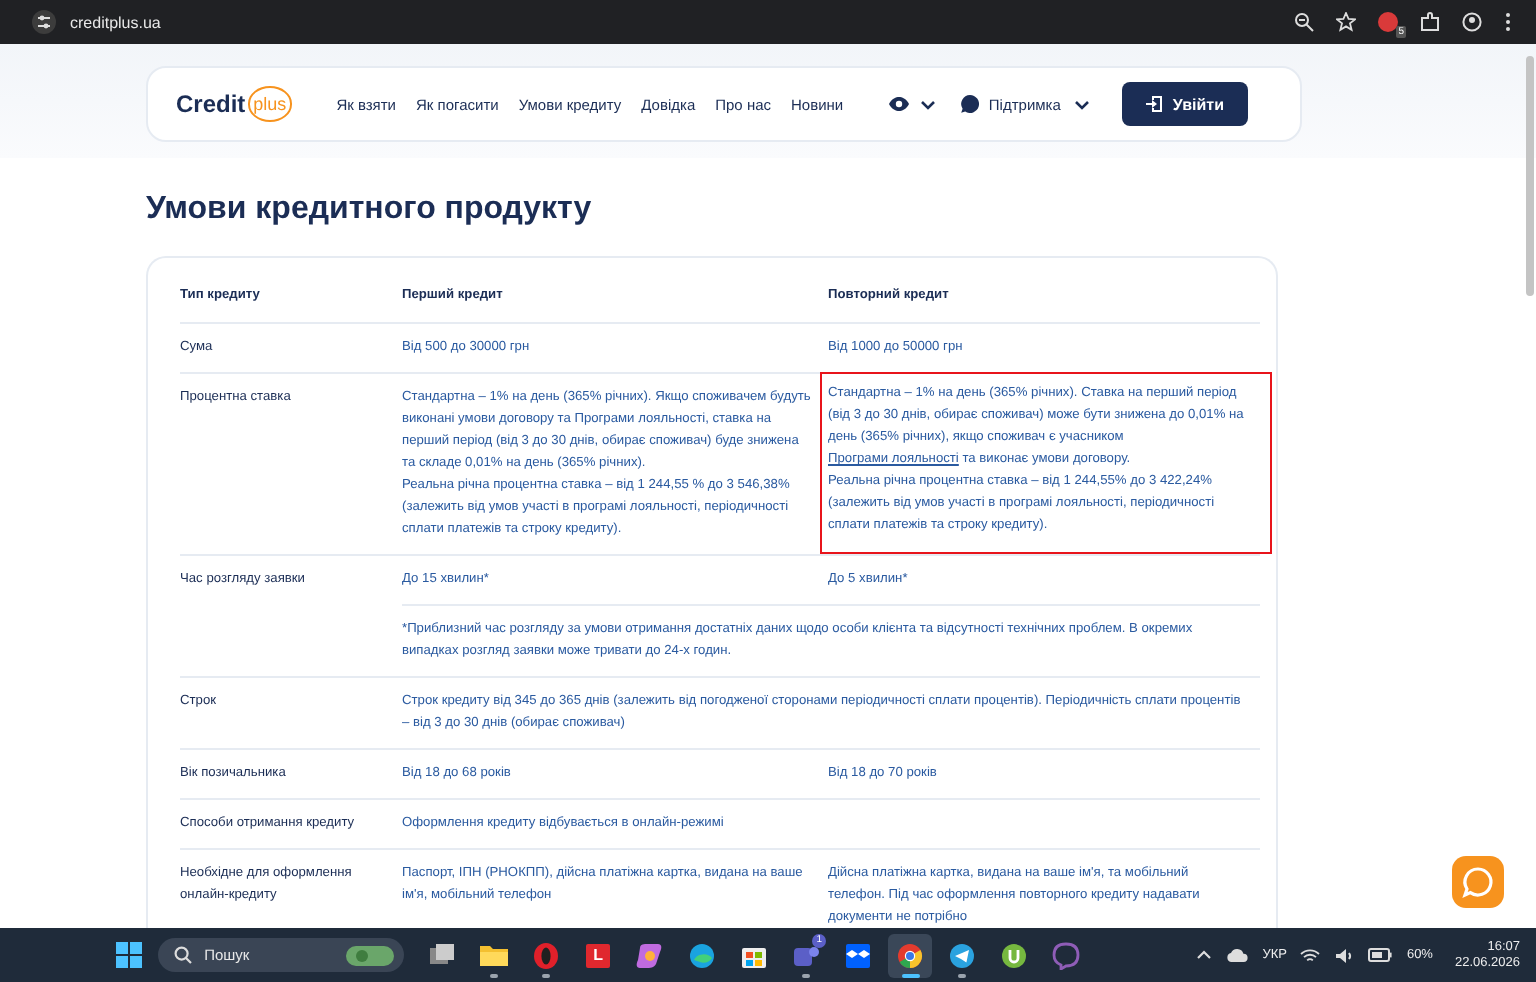  Describe the element at coordinates (494, 955) in the screenshot. I see `folder-icon` at that location.